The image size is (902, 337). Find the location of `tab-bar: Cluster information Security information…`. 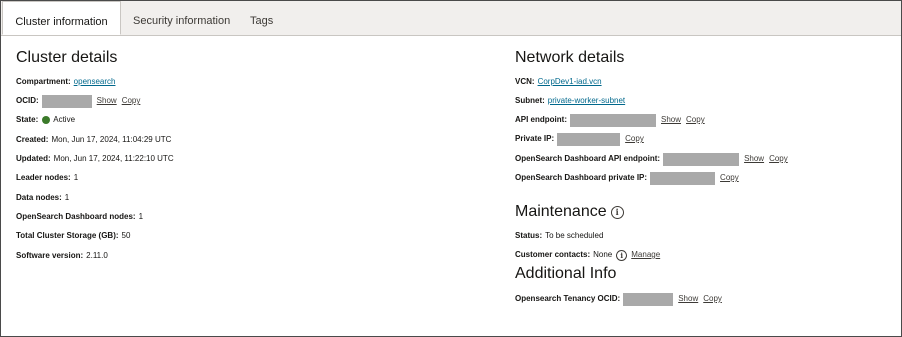

tab-bar: Cluster information Security information… is located at coordinates (451, 18).